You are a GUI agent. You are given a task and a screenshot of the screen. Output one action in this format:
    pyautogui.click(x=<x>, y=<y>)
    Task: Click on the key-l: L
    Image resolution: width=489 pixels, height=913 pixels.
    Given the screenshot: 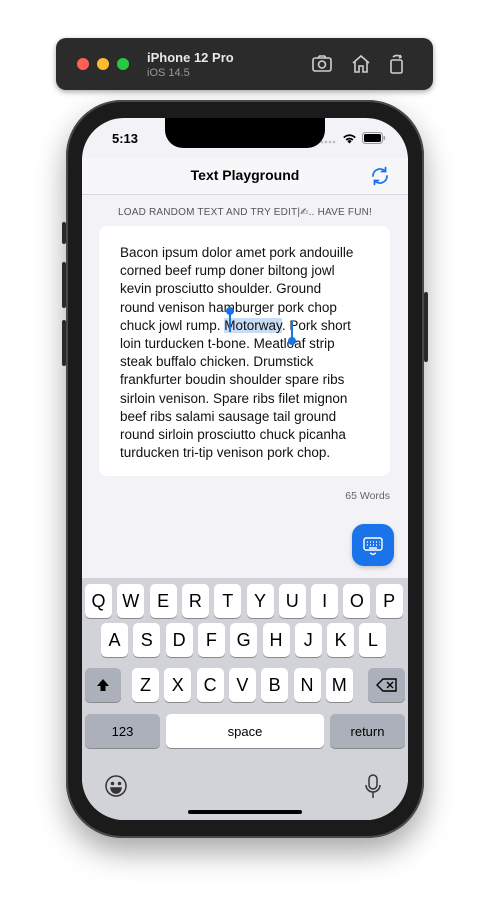 What is the action you would take?
    pyautogui.click(x=373, y=640)
    